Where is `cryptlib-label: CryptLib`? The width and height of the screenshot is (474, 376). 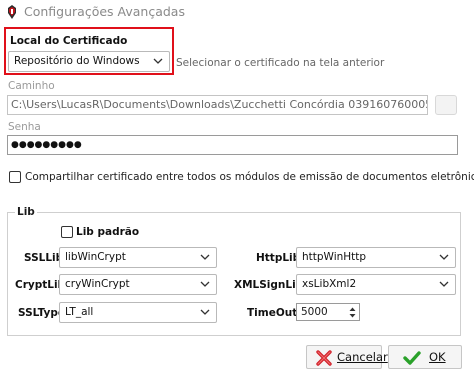
cryptlib-label: CryptLib is located at coordinates (40, 285).